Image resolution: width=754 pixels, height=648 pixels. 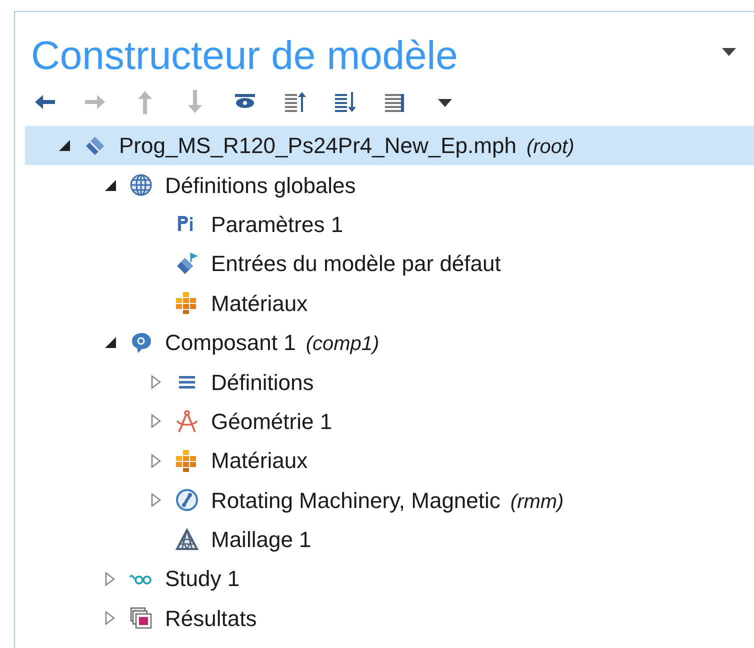 What do you see at coordinates (141, 185) in the screenshot?
I see `globe-icon` at bounding box center [141, 185].